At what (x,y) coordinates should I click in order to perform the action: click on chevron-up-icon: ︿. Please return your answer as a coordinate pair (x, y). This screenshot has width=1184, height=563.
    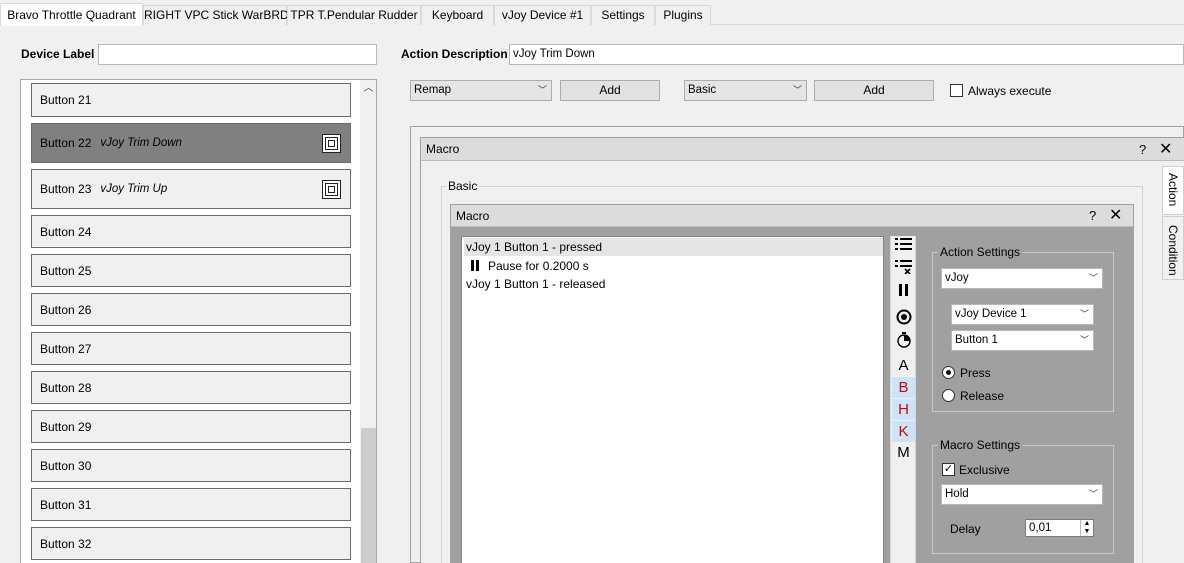
    Looking at the image, I should click on (368, 88).